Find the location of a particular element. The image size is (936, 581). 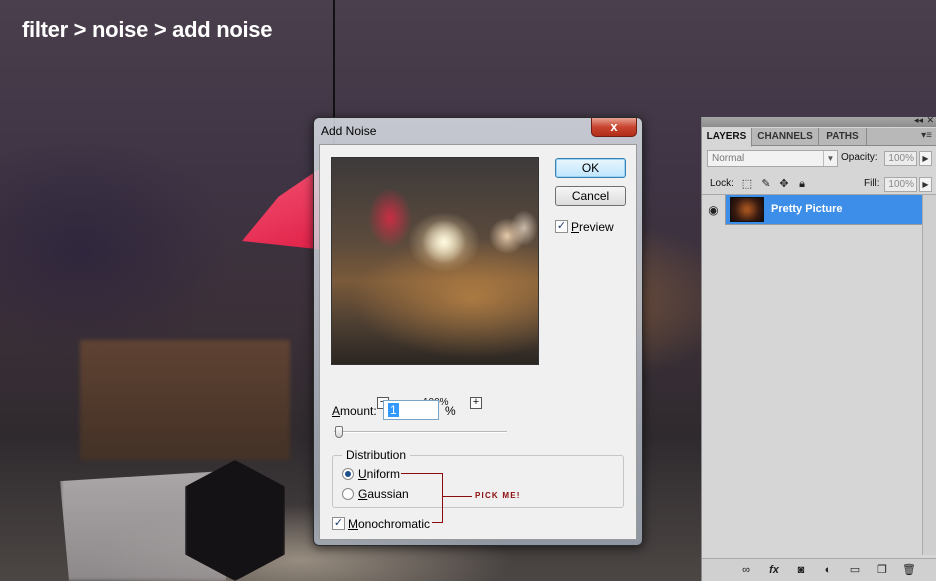

annotation-line-pointer is located at coordinates (457, 496).